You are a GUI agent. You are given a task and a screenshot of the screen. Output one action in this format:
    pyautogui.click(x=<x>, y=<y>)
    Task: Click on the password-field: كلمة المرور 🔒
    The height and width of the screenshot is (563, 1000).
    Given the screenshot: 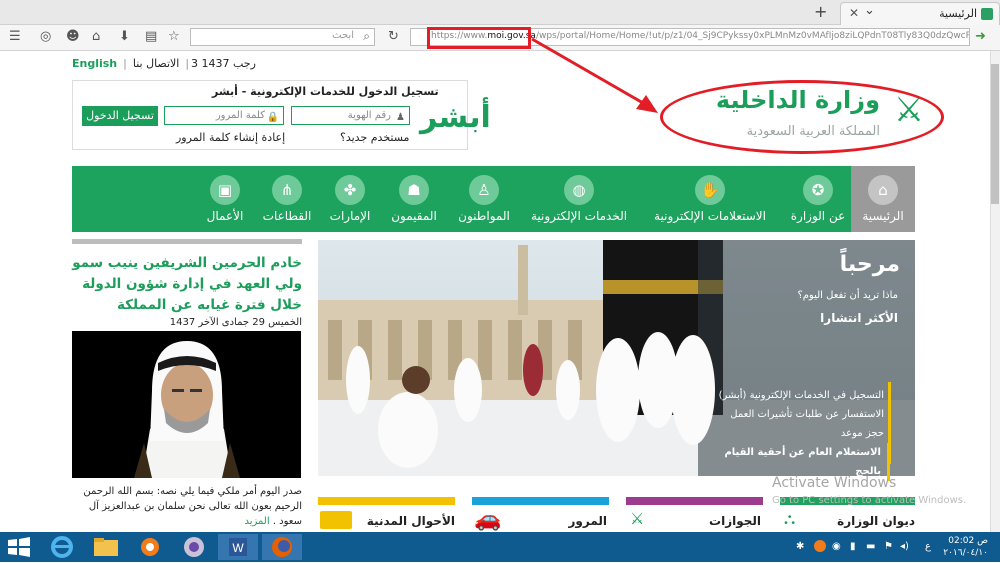 What is the action you would take?
    pyautogui.click(x=224, y=115)
    